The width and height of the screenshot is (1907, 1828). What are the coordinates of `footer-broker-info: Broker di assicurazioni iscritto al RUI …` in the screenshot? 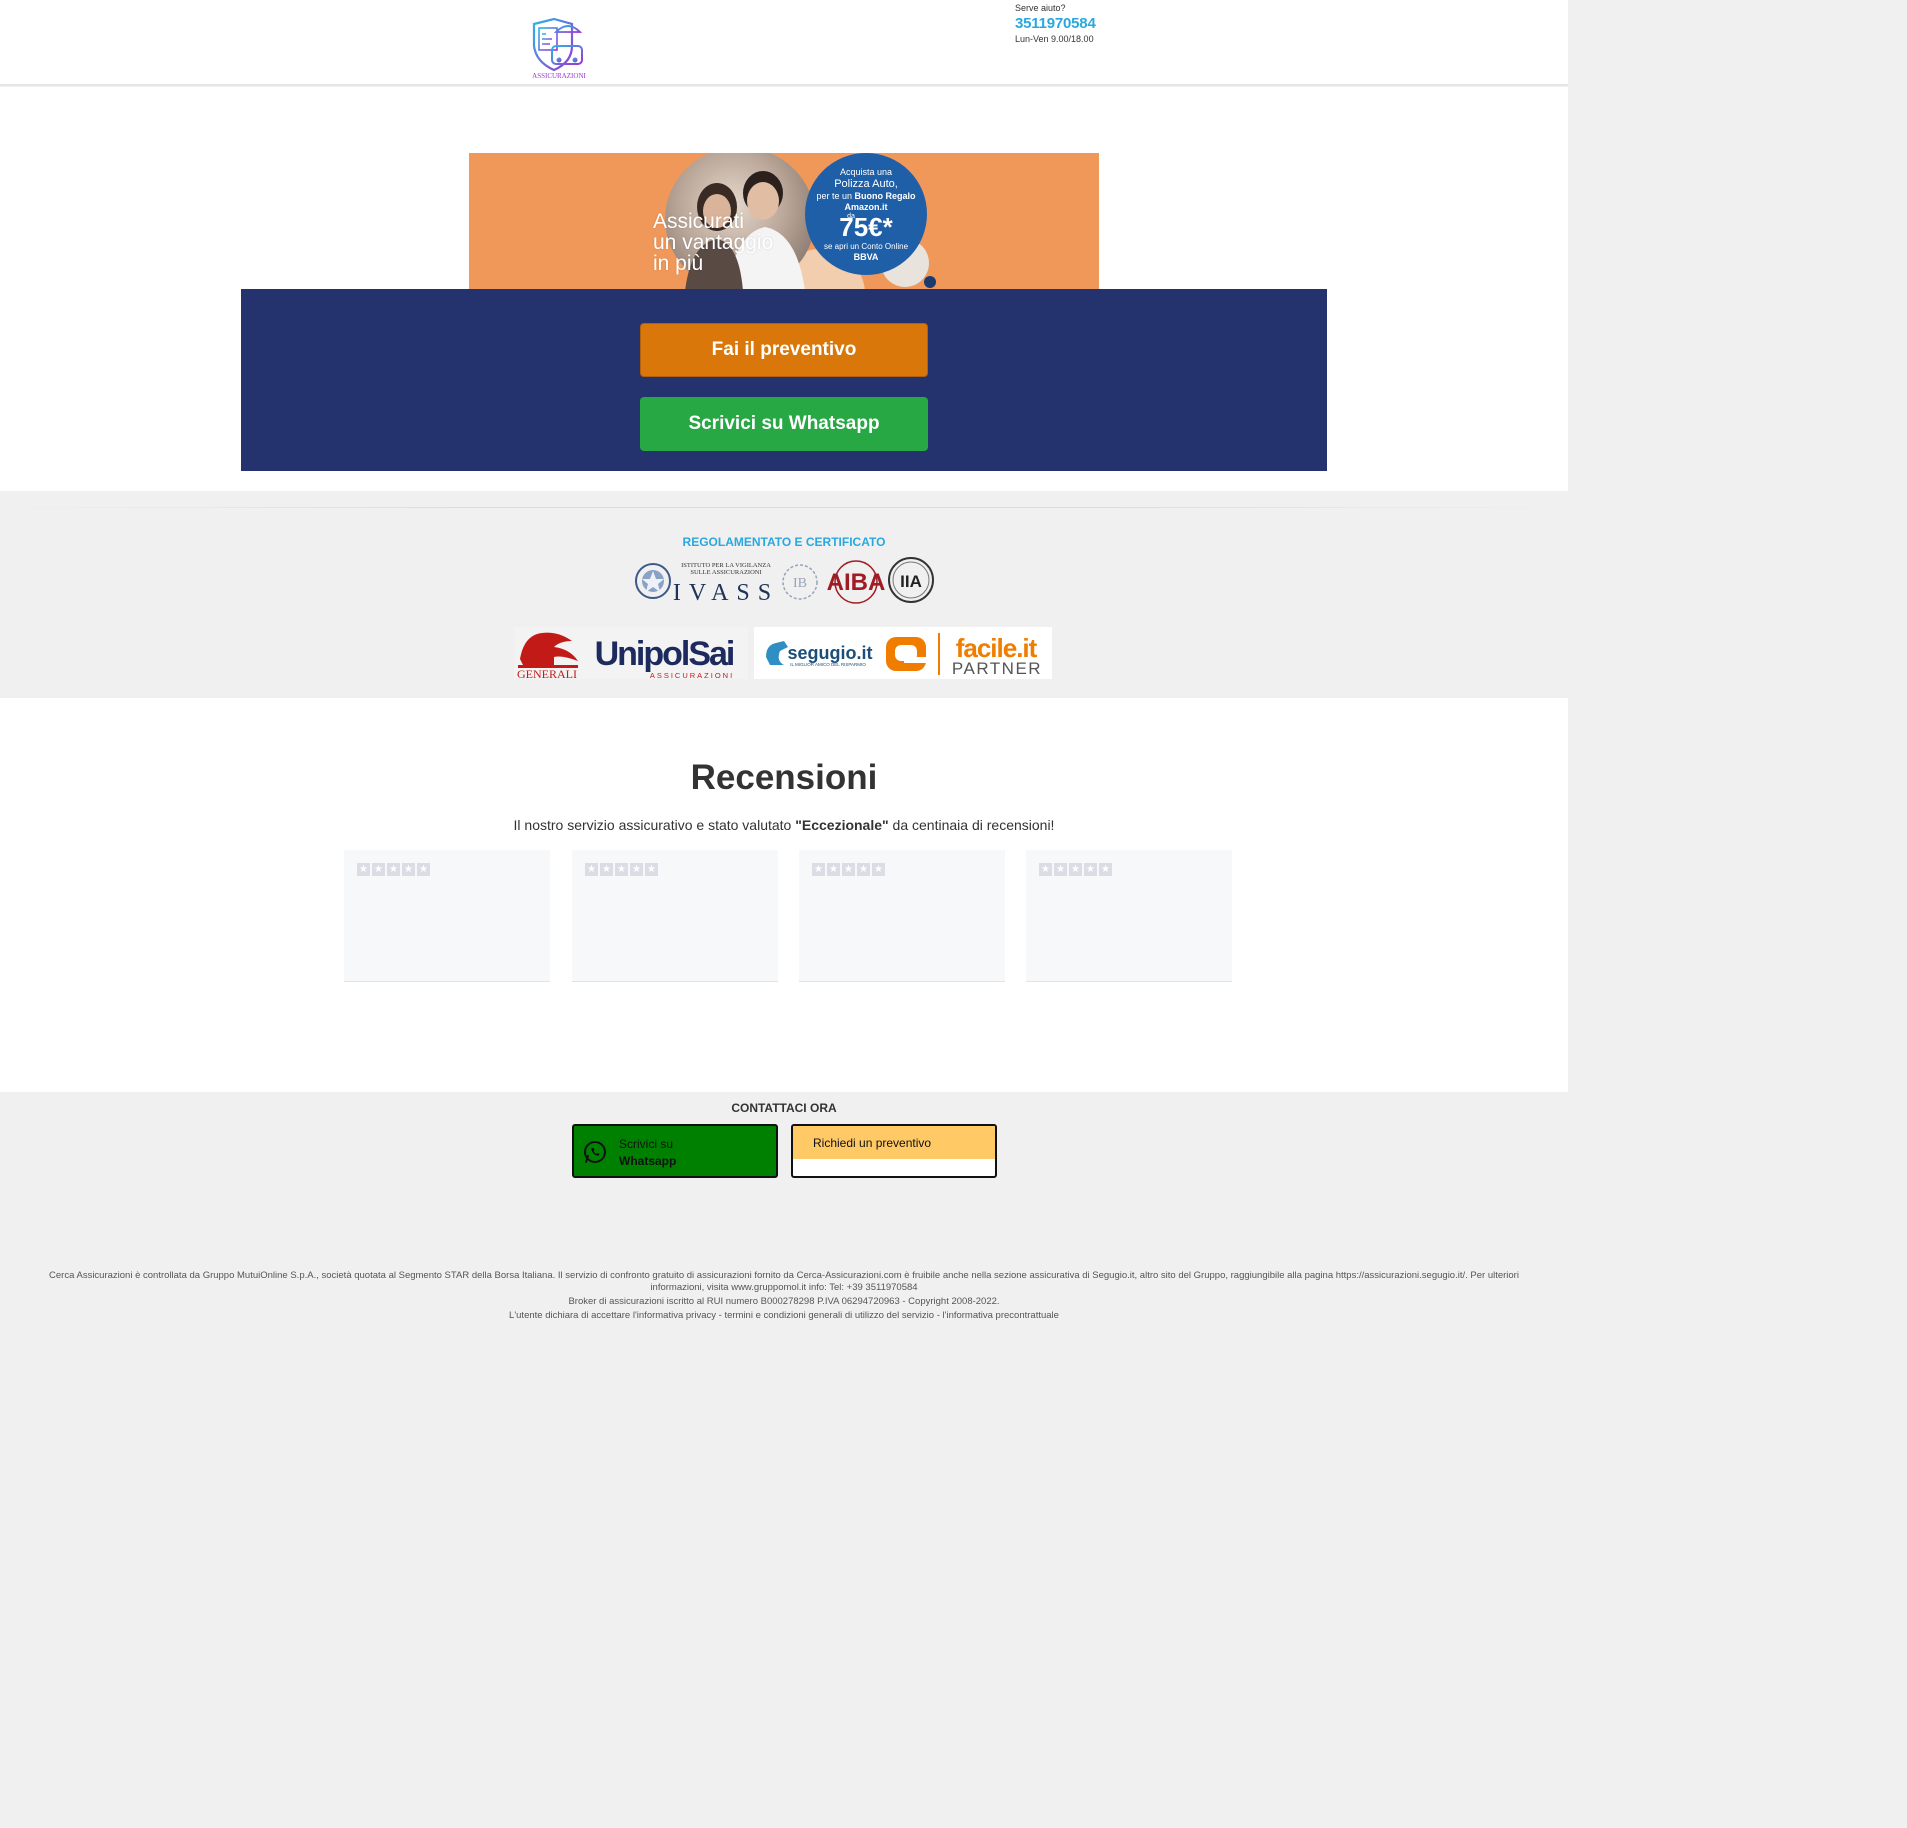 It's located at (784, 1301).